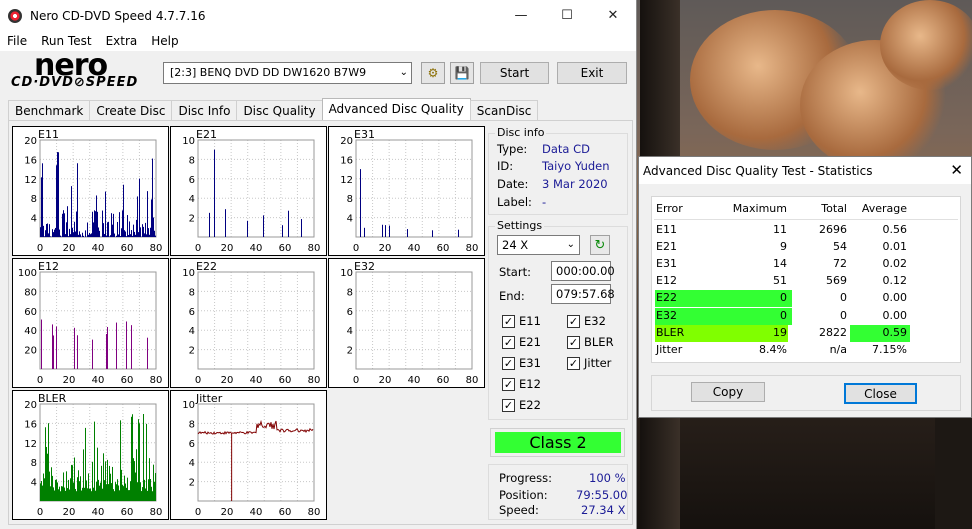 The height and width of the screenshot is (529, 972). Describe the element at coordinates (122, 41) in the screenshot. I see `menu-extra: Extra` at that location.